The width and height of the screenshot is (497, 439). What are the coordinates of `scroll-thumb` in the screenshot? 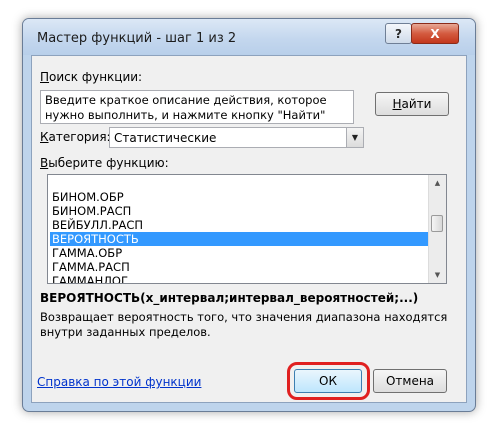 It's located at (437, 223).